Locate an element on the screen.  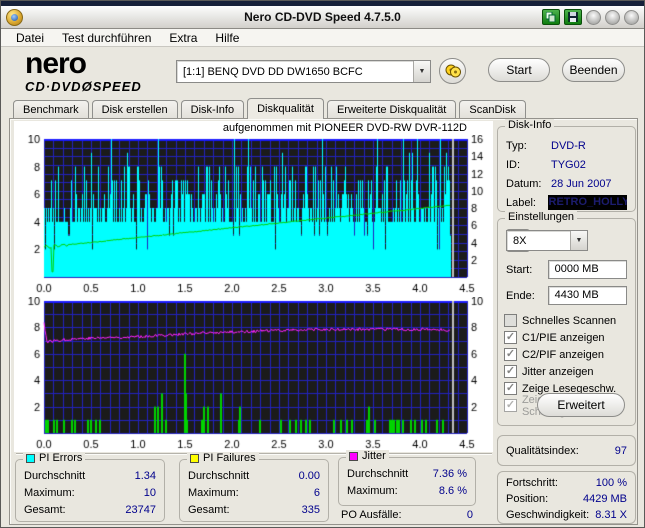
pi-failures-average: 0.00 is located at coordinates (309, 475).